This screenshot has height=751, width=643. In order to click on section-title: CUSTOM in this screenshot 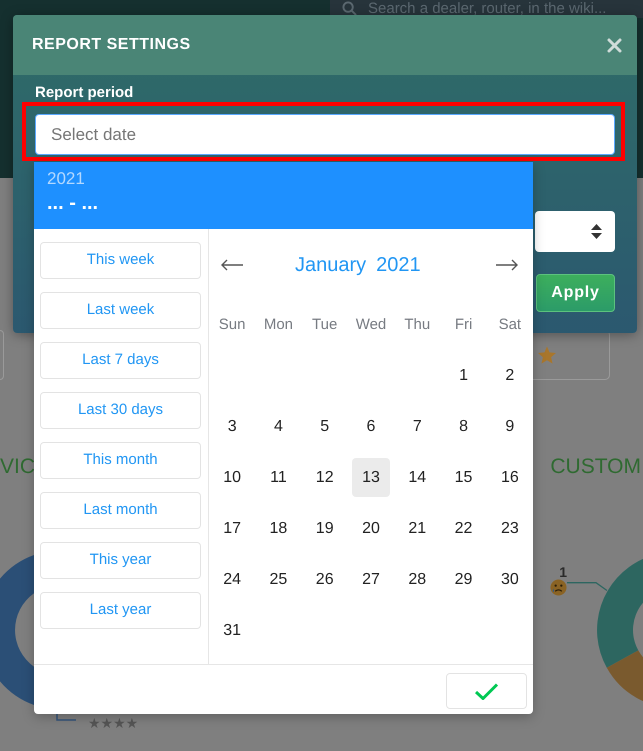, I will do `click(596, 467)`.